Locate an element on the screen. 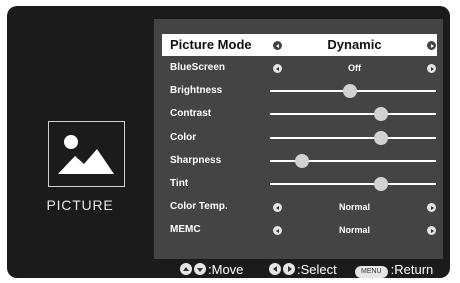 This screenshot has width=460, height=283. menu-row-contrast: Contrast is located at coordinates (299, 114).